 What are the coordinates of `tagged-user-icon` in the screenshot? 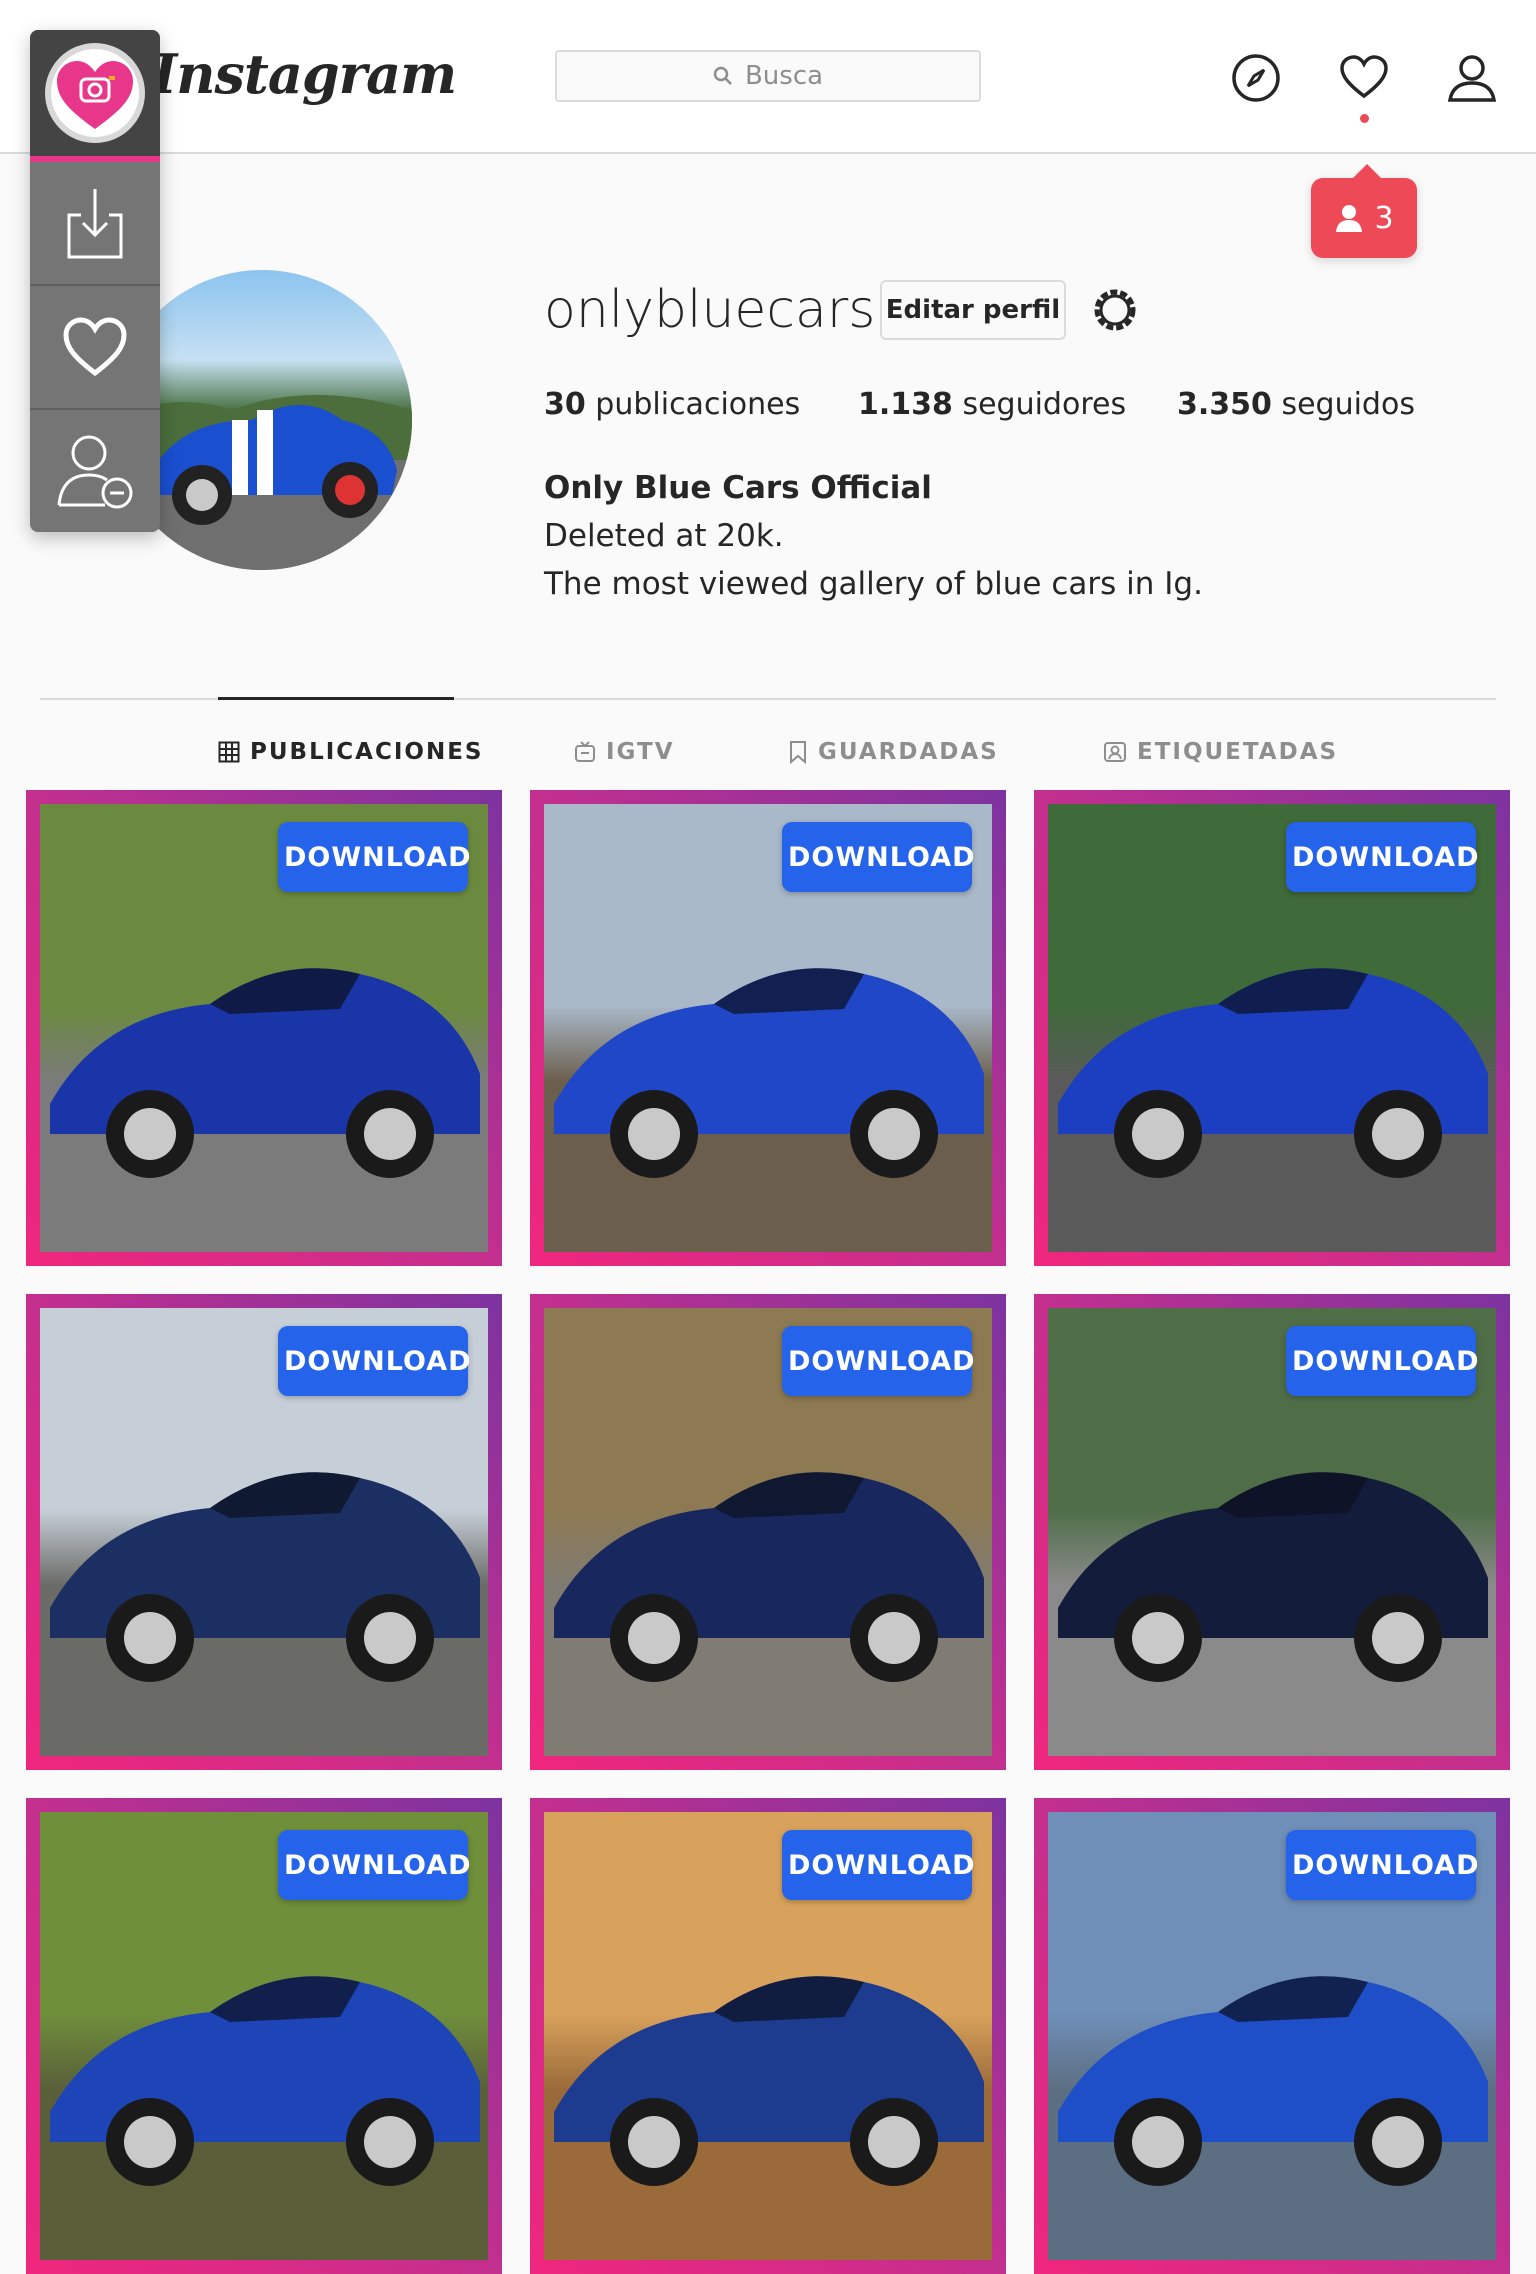 It's located at (1115, 752).